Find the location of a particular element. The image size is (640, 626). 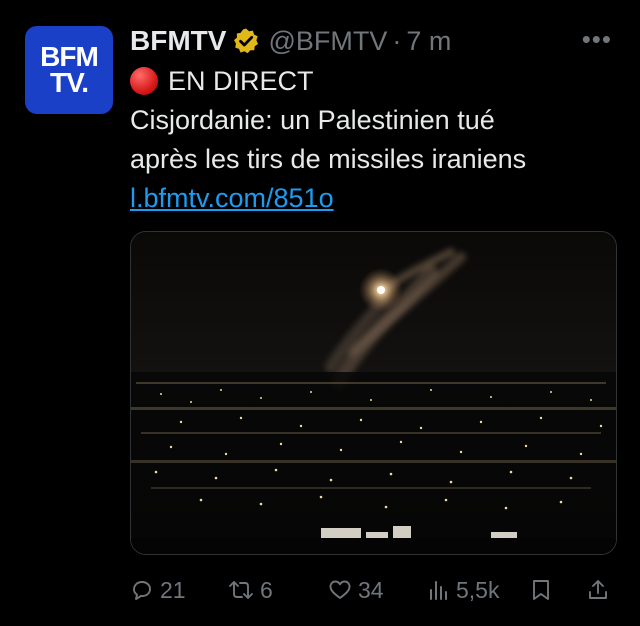

live-line: EN DIRECT is located at coordinates (375, 81).